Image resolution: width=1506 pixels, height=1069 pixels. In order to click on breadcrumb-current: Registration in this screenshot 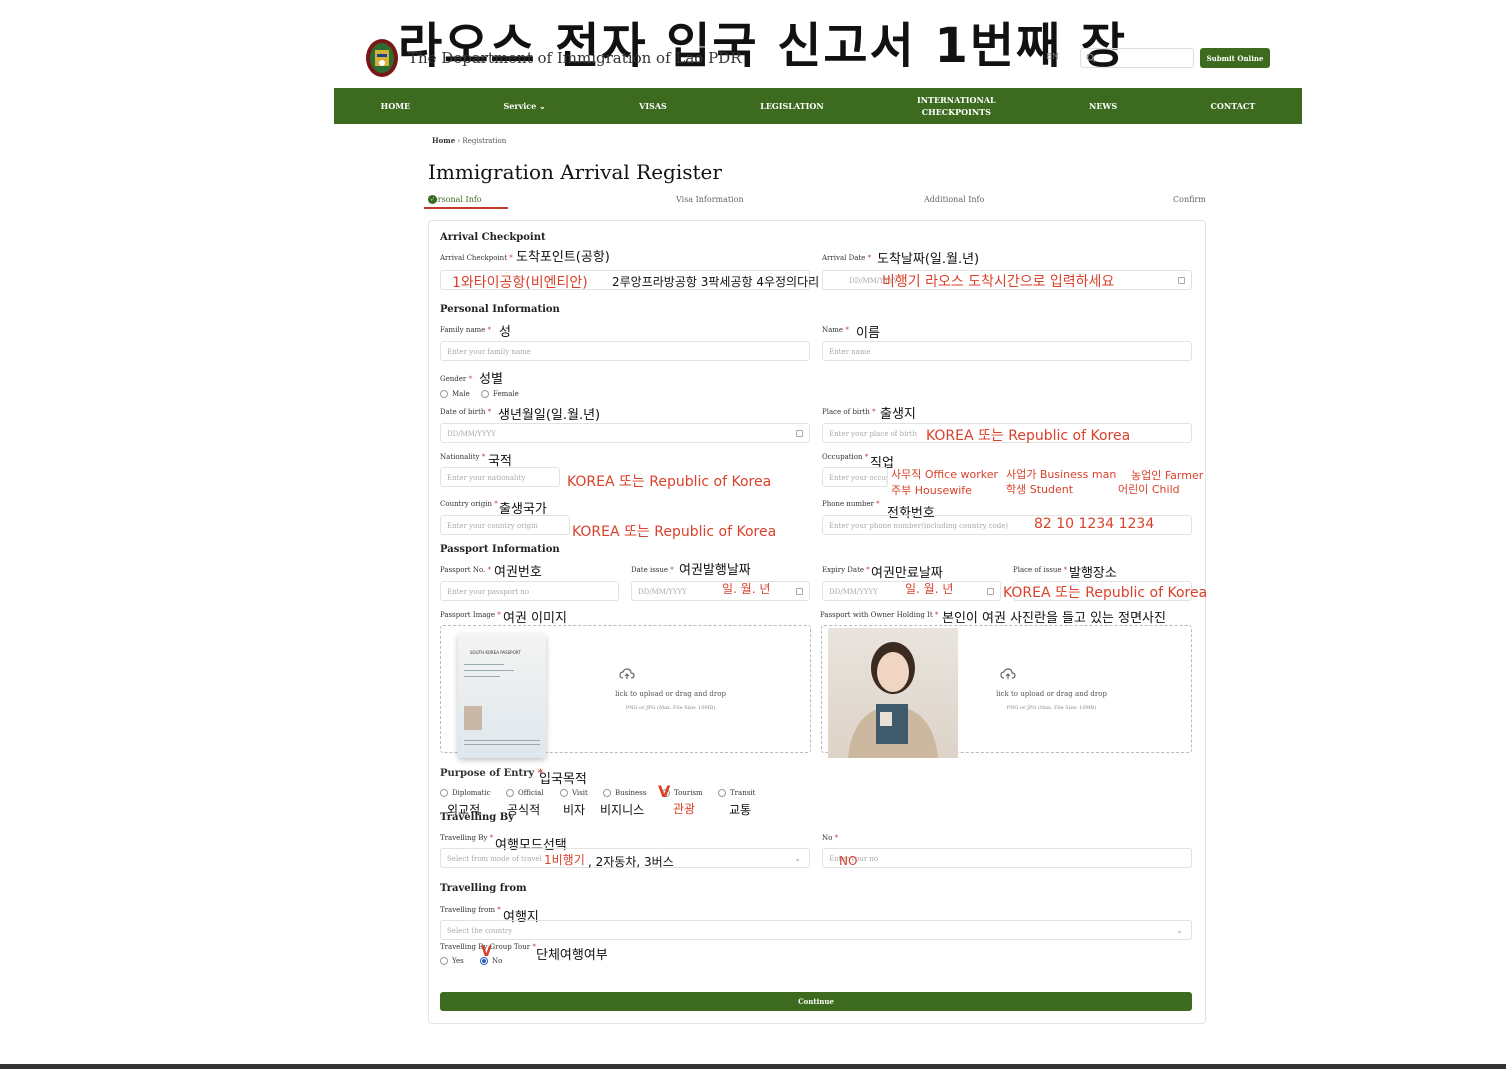, I will do `click(484, 141)`.